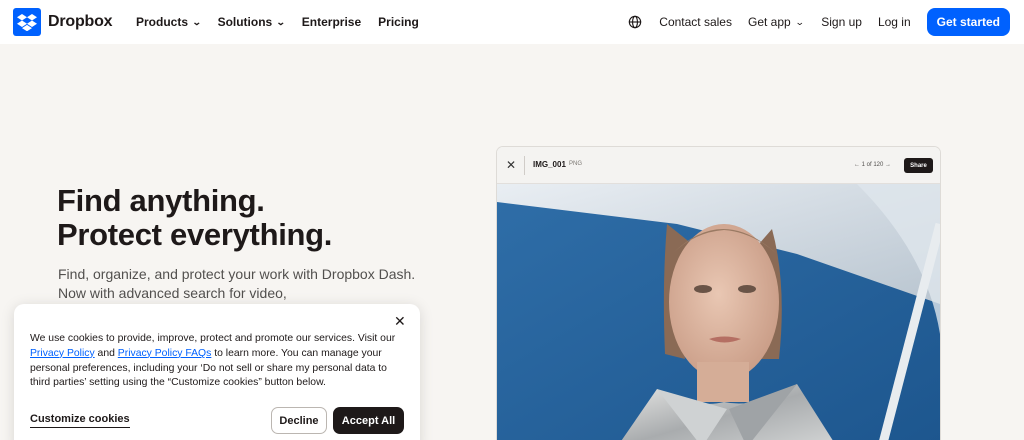  What do you see at coordinates (769, 22) in the screenshot?
I see `get-app-label: Get app` at bounding box center [769, 22].